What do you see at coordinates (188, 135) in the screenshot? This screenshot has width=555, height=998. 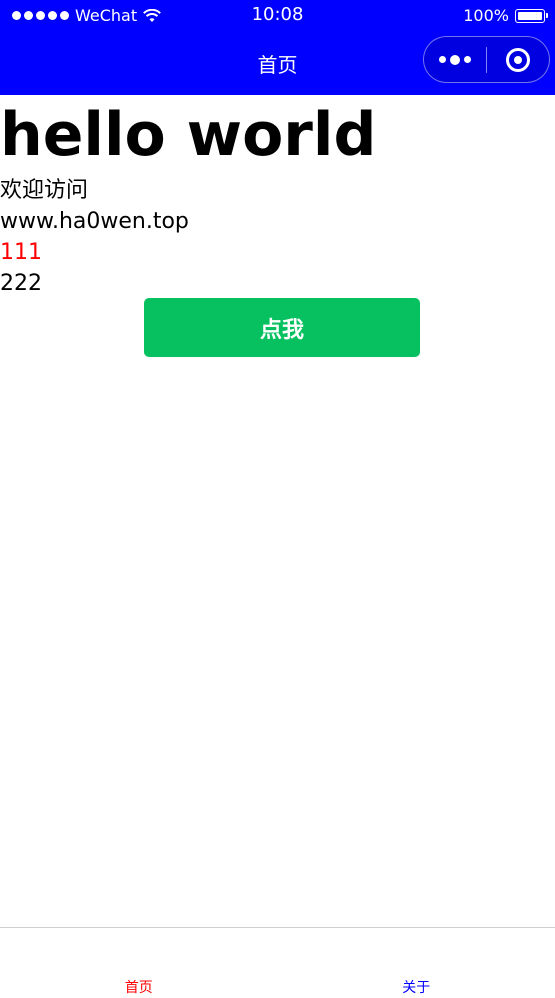 I see `headline: hello world` at bounding box center [188, 135].